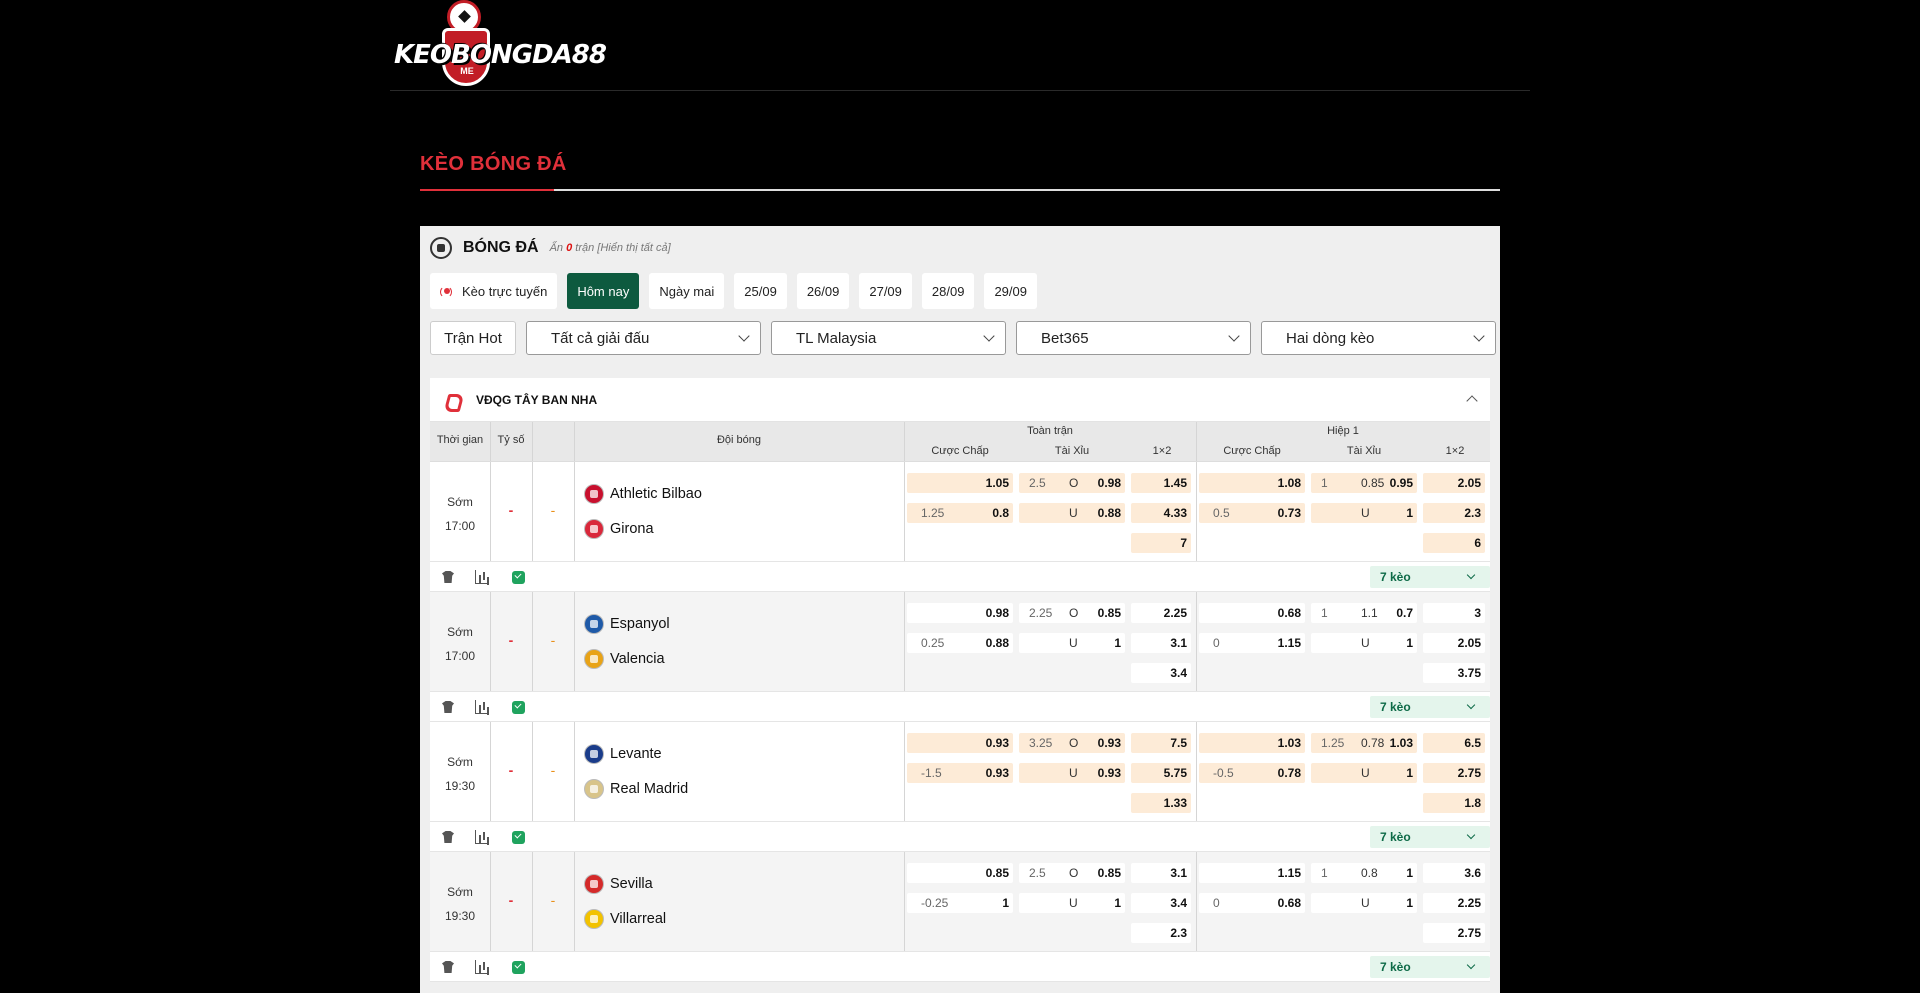  I want to click on h1-handicap-odds: 1.03, so click(1252, 743).